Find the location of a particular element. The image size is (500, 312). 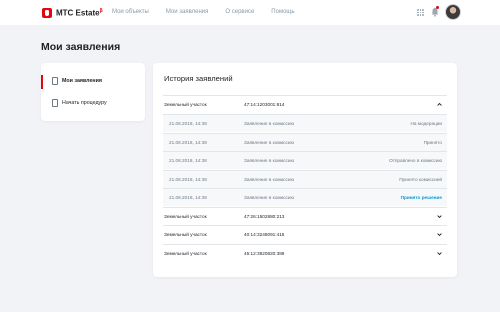

sidebar: Мои заявления Начать процедуру is located at coordinates (93, 92).